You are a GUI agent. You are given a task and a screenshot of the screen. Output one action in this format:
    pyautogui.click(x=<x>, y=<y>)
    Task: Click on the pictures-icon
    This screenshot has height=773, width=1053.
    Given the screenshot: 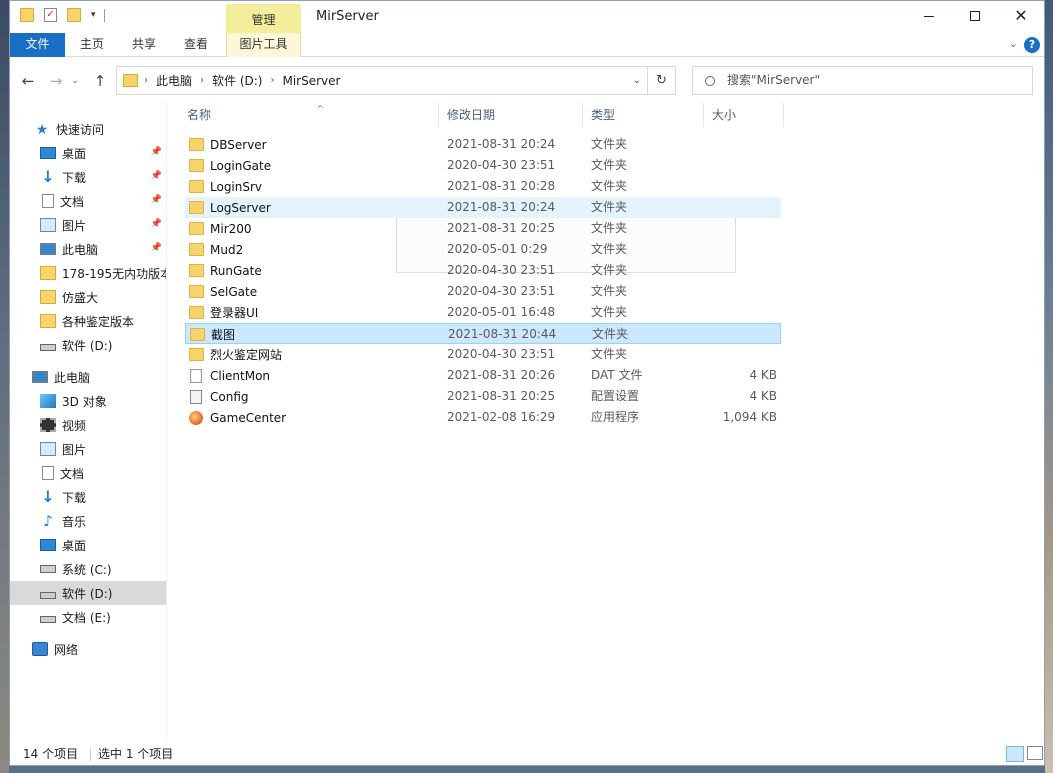 What is the action you would take?
    pyautogui.click(x=48, y=225)
    